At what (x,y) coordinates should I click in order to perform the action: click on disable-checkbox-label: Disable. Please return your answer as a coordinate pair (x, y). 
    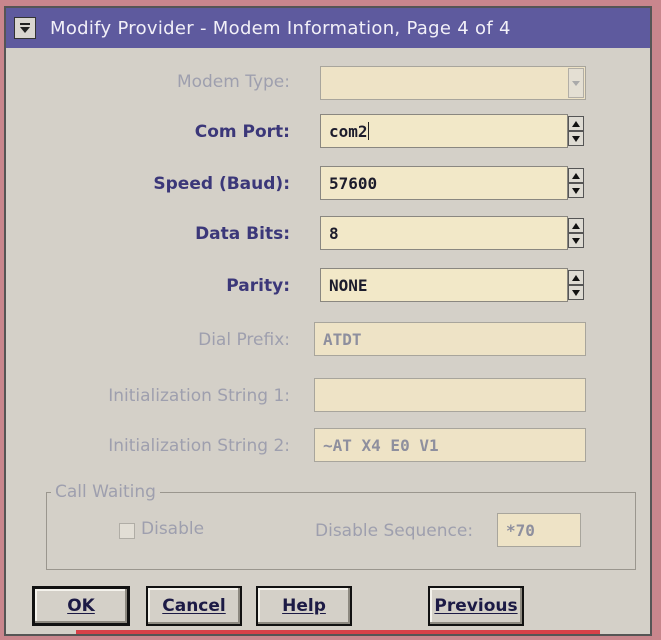
    Looking at the image, I should click on (173, 529).